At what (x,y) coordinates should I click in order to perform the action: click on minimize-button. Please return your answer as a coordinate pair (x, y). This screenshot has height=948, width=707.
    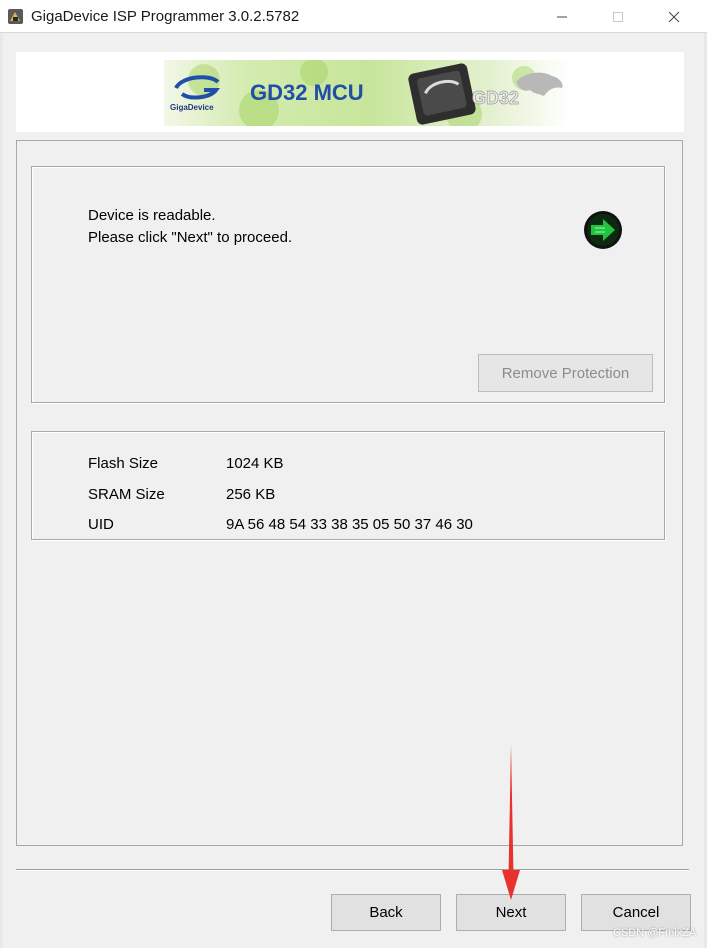
    Looking at the image, I should click on (562, 16).